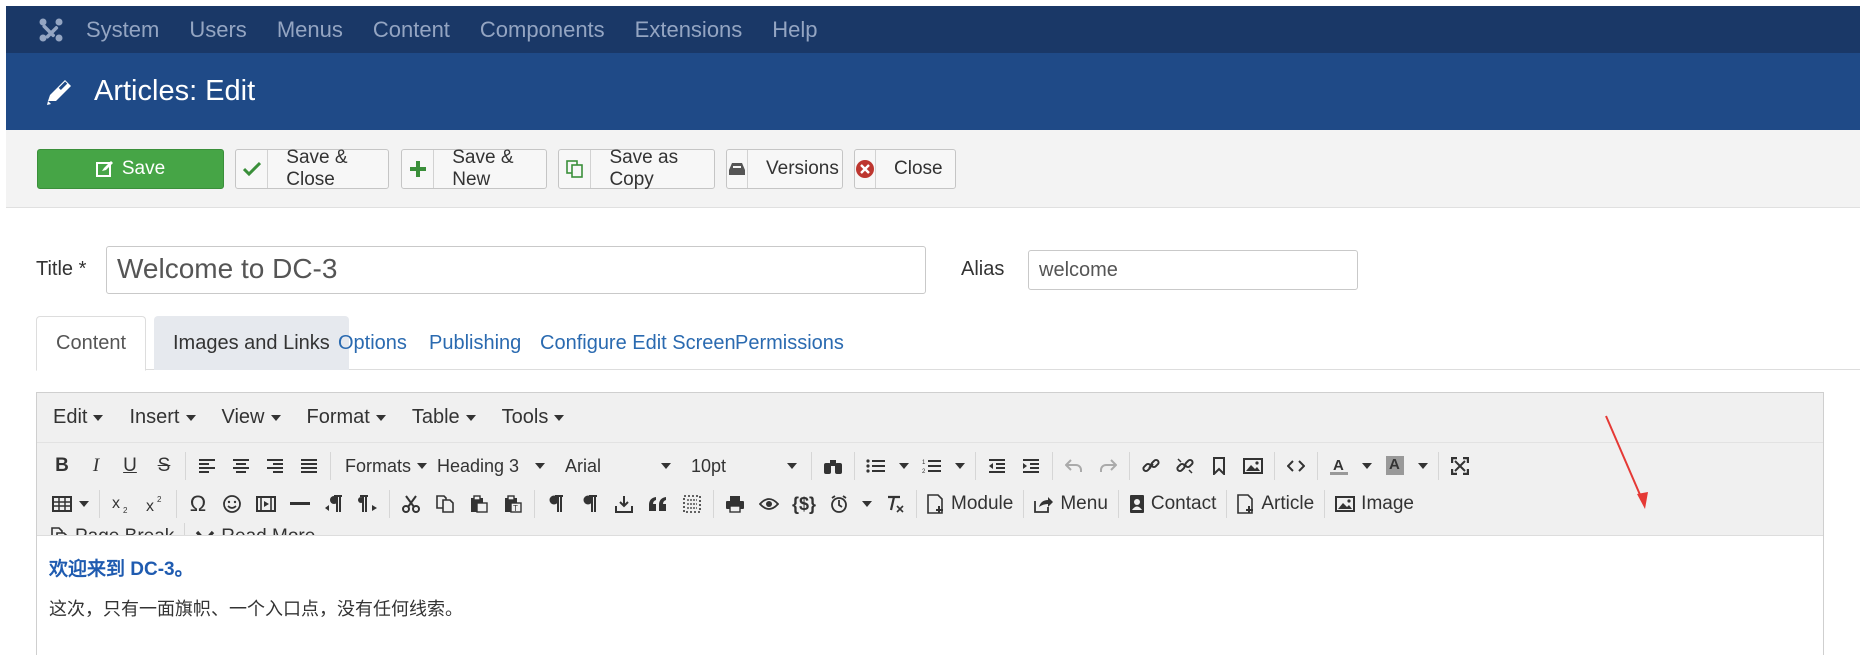 The height and width of the screenshot is (655, 1860). Describe the element at coordinates (709, 465) in the screenshot. I see `font-size-value: 10pt` at that location.